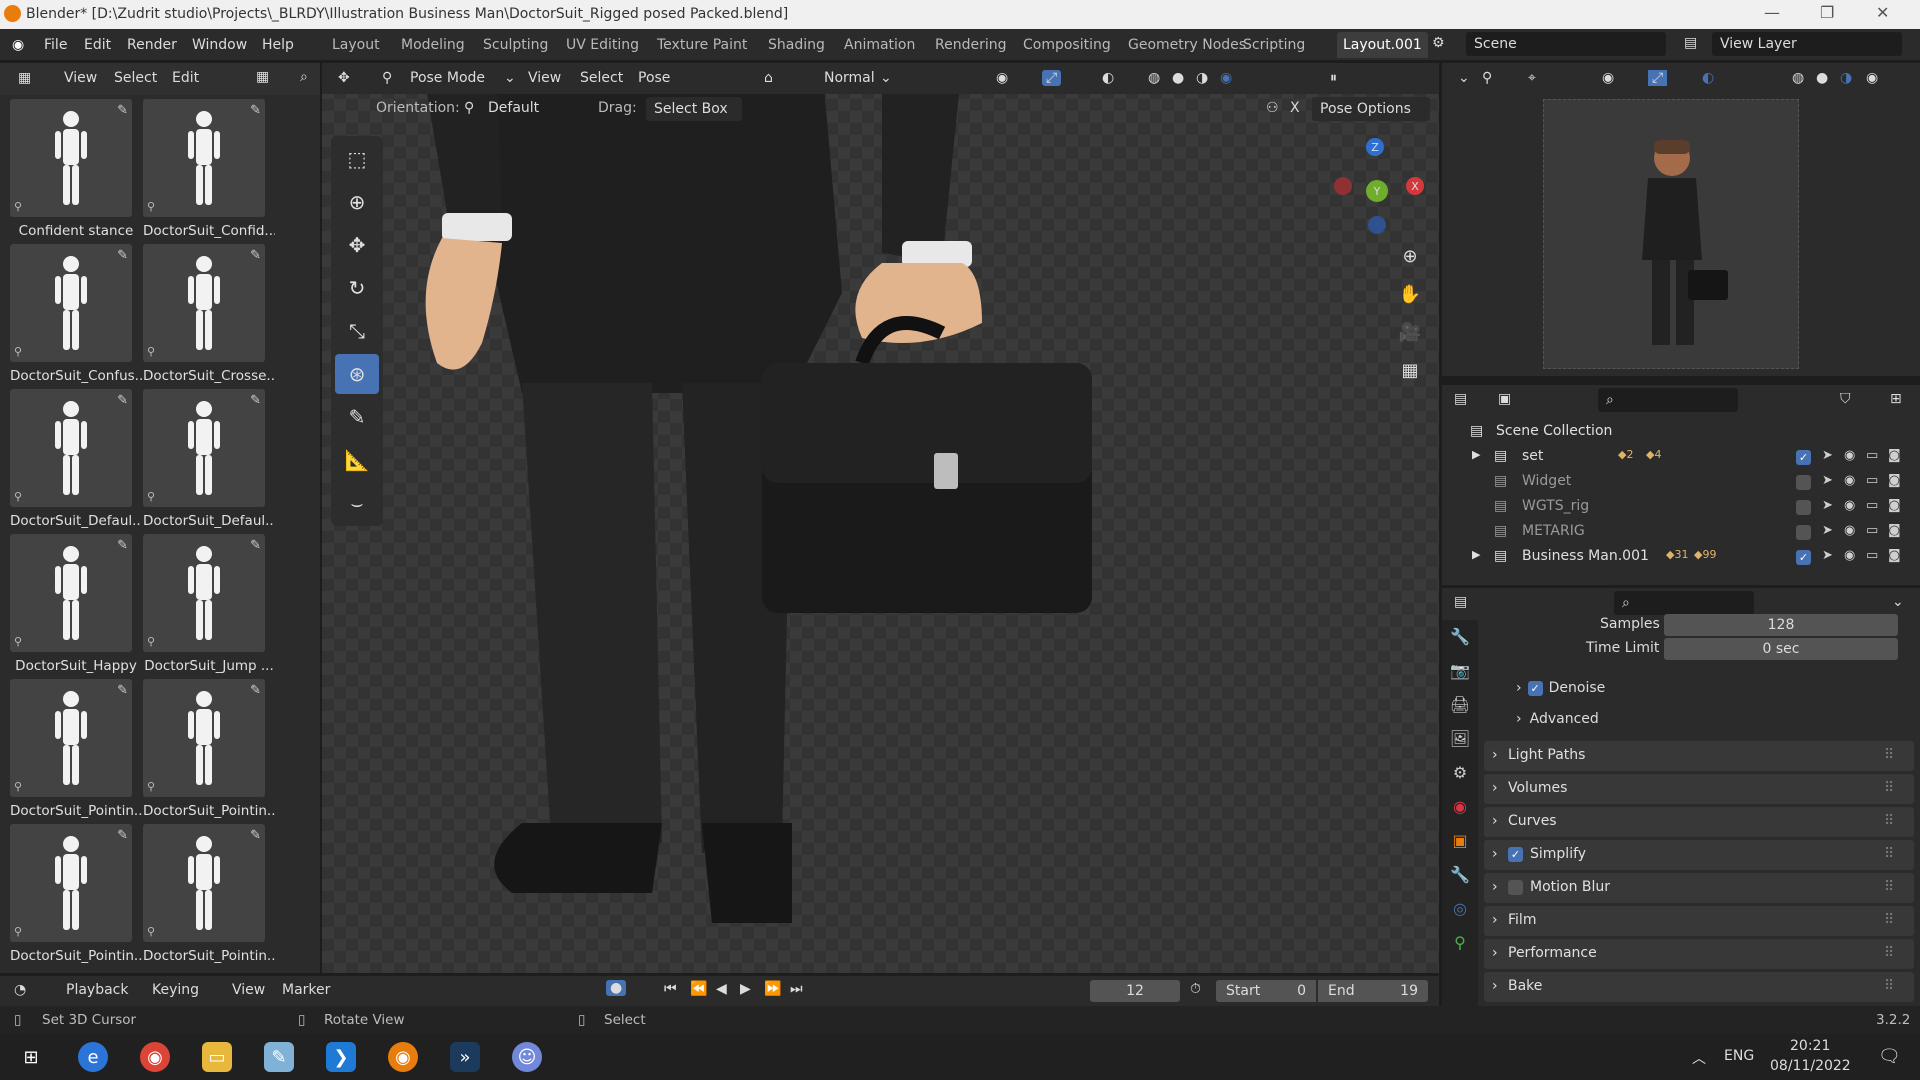 Image resolution: width=1920 pixels, height=1080 pixels. I want to click on search-icon: ⌕, so click(304, 77).